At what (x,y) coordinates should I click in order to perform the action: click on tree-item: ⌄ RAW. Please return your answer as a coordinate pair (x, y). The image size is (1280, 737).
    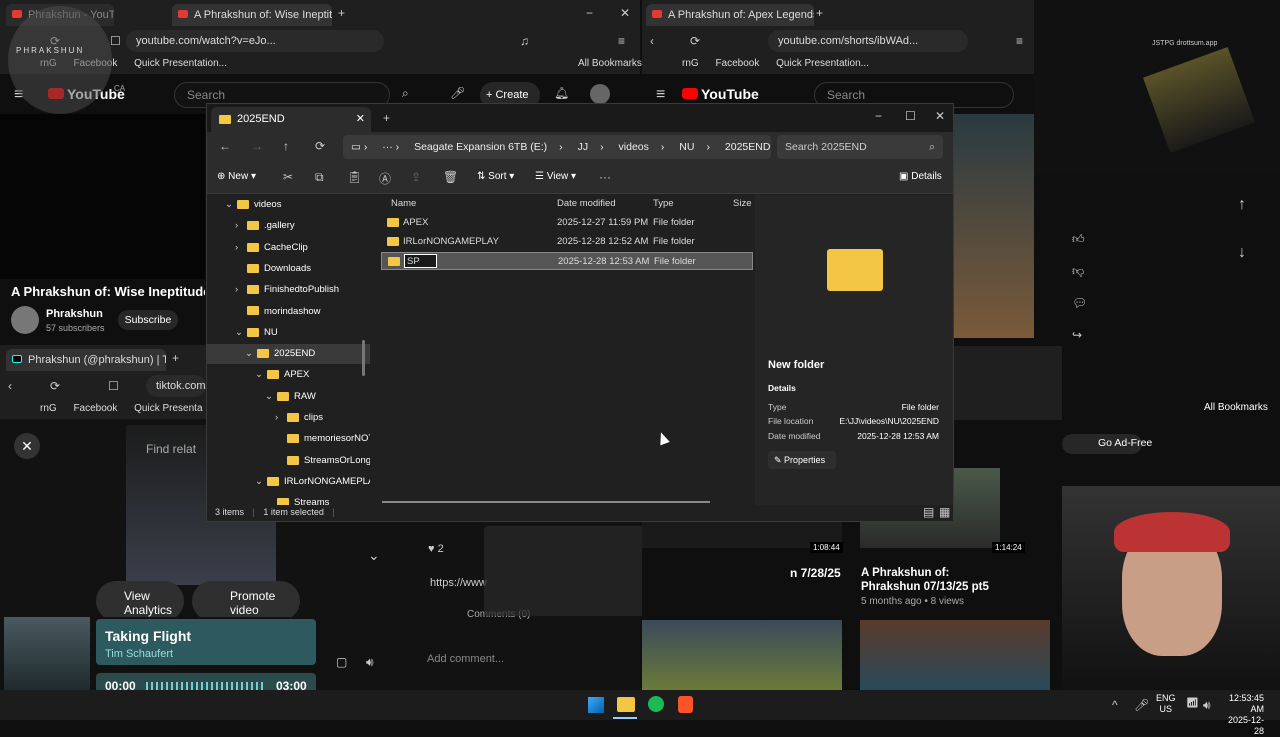
    Looking at the image, I should click on (288, 397).